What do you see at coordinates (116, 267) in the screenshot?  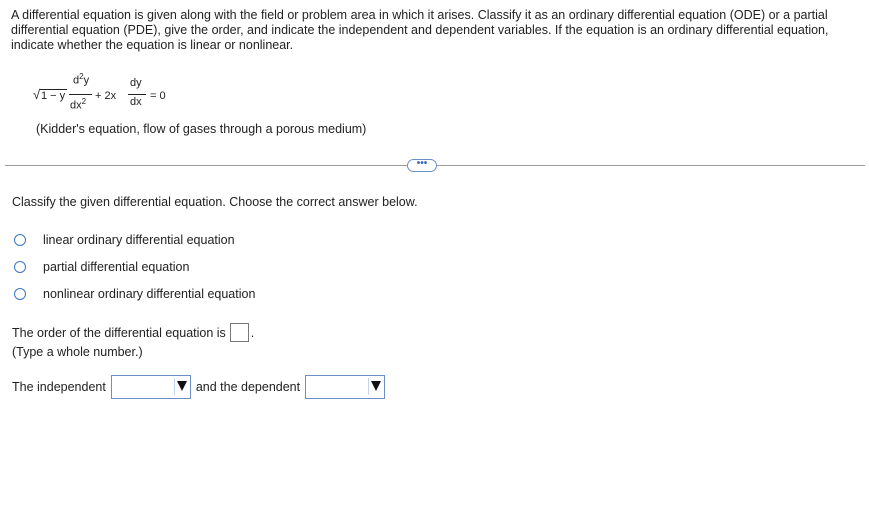 I see `option-label: partial differential equation` at bounding box center [116, 267].